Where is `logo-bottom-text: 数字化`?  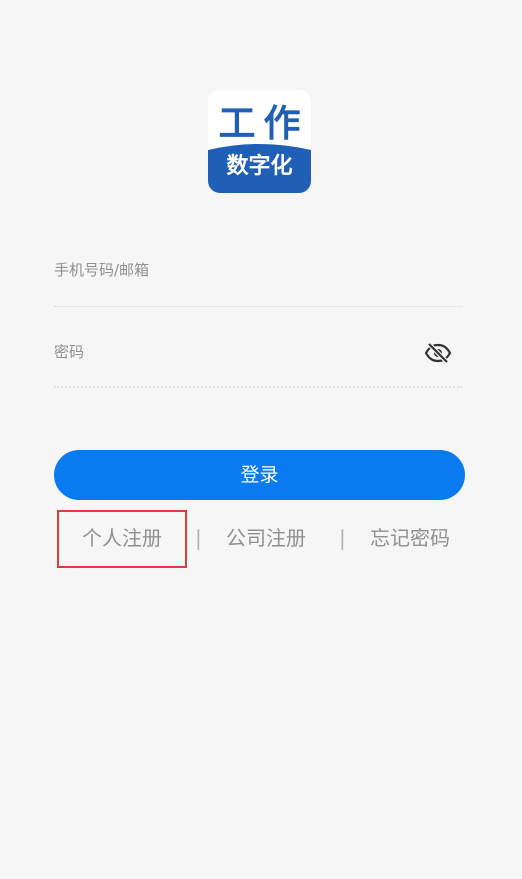
logo-bottom-text: 数字化 is located at coordinates (259, 166).